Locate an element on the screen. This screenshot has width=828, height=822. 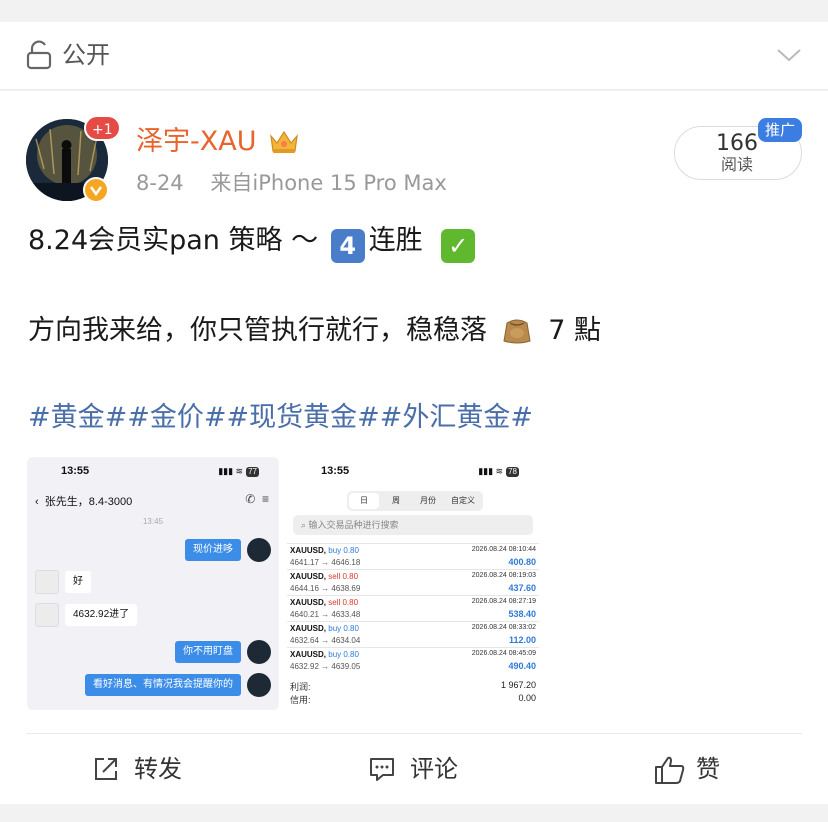
verified-icon is located at coordinates (96, 190).